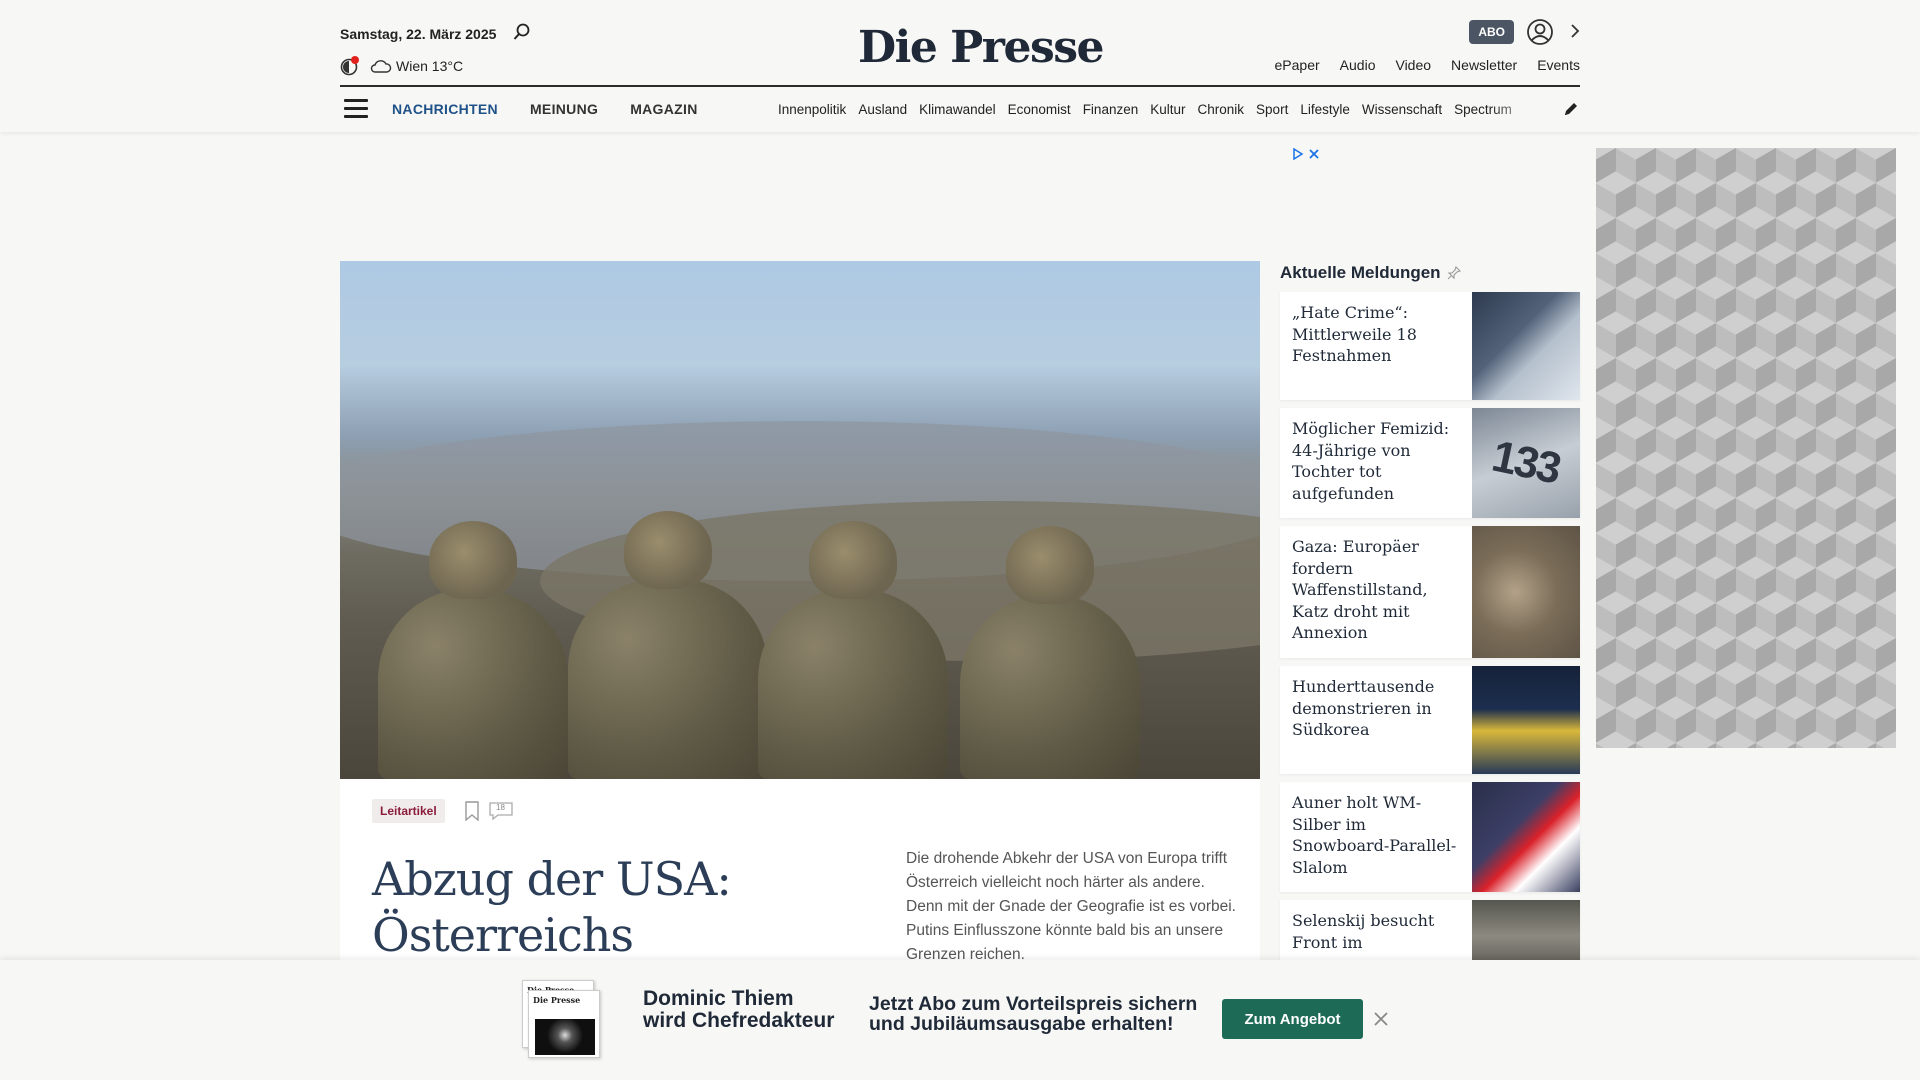 The height and width of the screenshot is (1080, 1920). What do you see at coordinates (1167, 109) in the screenshot?
I see `subnav-kultur: Kultur` at bounding box center [1167, 109].